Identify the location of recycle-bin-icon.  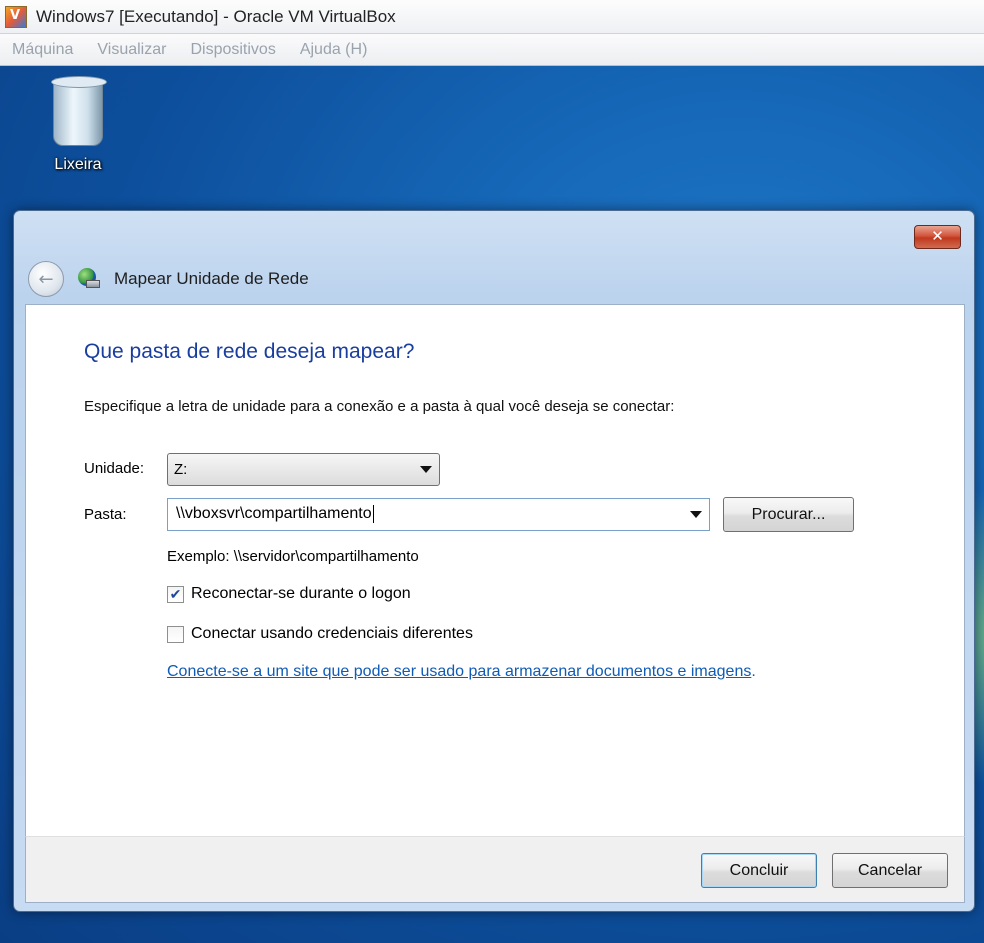
(79, 111).